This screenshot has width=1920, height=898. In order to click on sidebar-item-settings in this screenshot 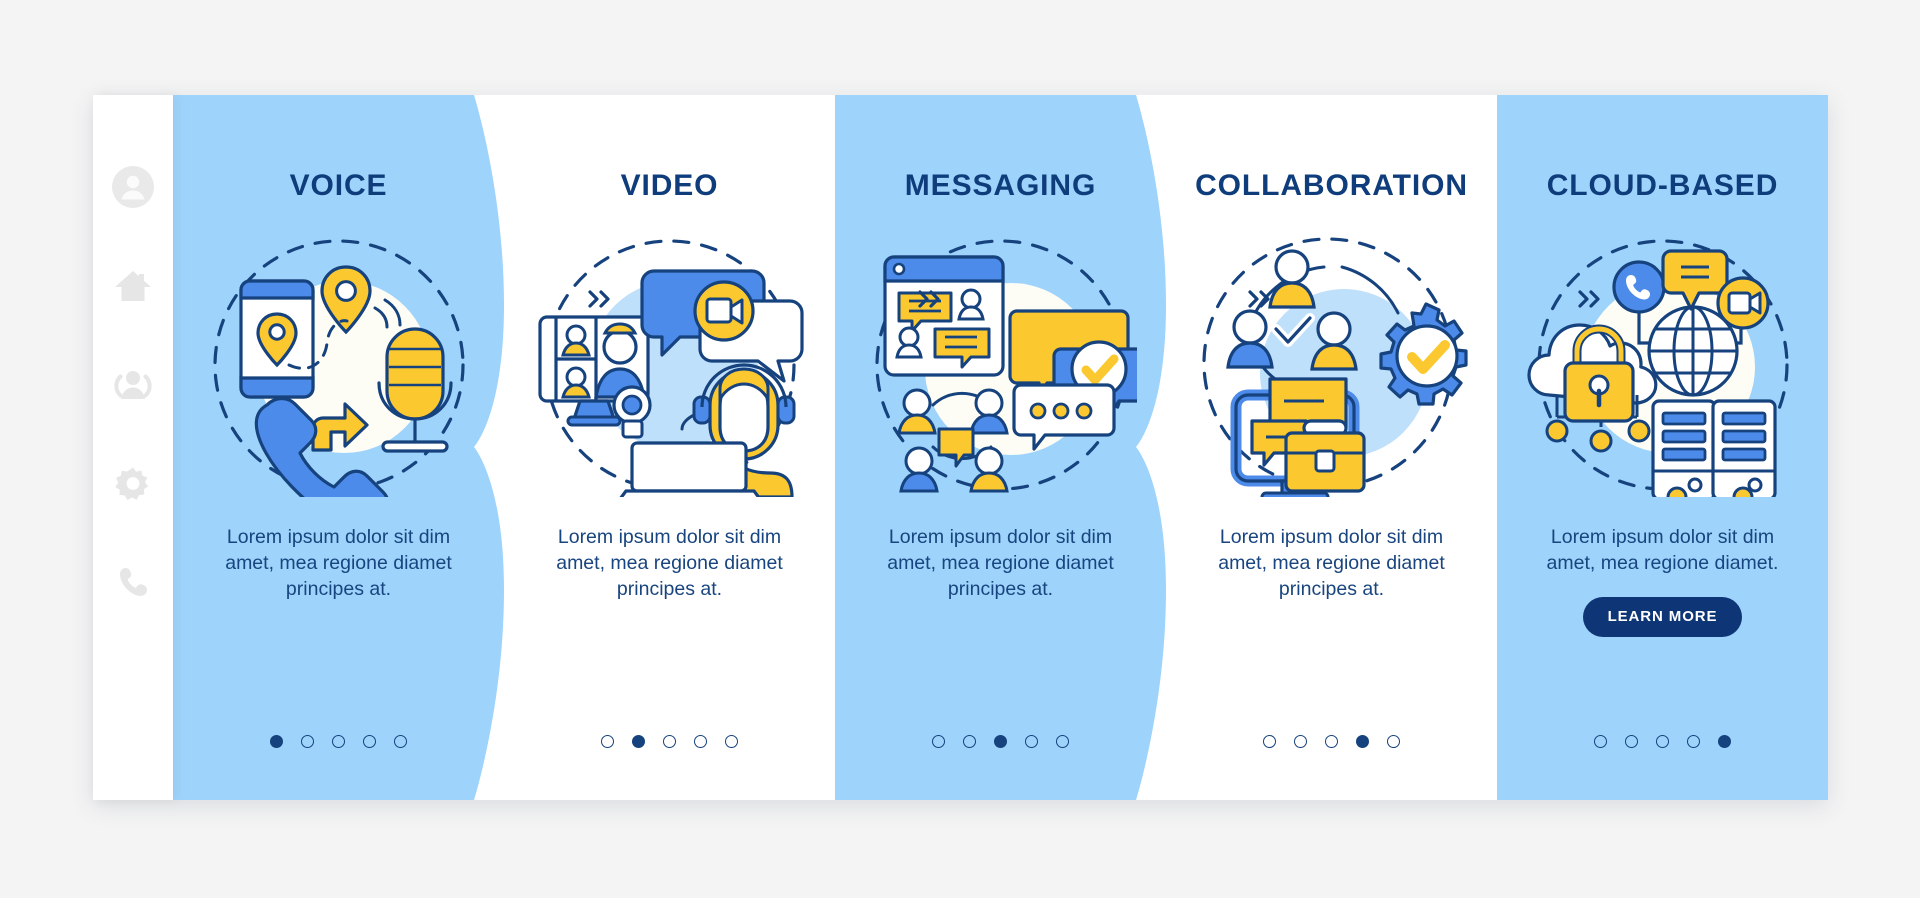, I will do `click(133, 484)`.